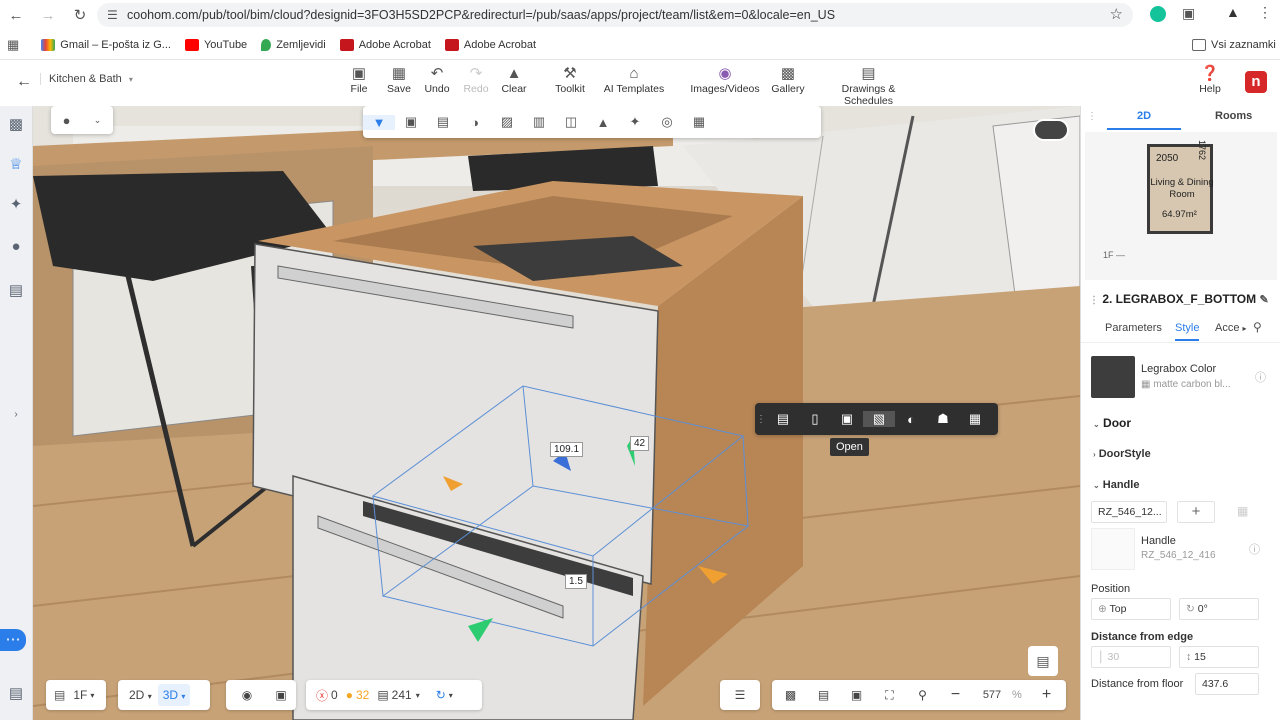 The image size is (1280, 720). Describe the element at coordinates (490, 44) in the screenshot. I see `bookmark-acrobat-2: Adobe Acrobat` at that location.